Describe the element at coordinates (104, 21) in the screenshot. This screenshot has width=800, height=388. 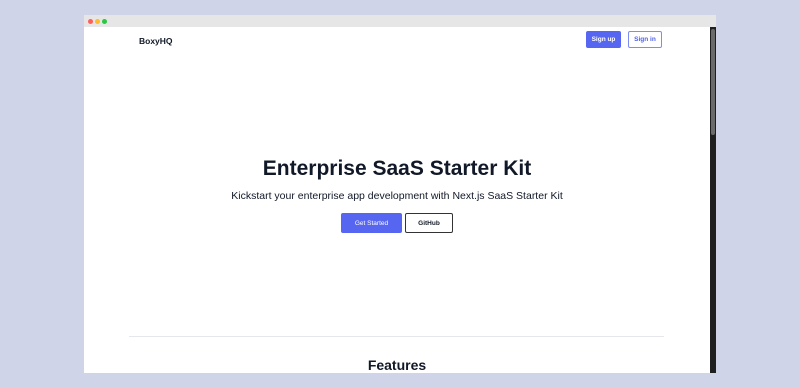
I see `maximize-window-button` at that location.